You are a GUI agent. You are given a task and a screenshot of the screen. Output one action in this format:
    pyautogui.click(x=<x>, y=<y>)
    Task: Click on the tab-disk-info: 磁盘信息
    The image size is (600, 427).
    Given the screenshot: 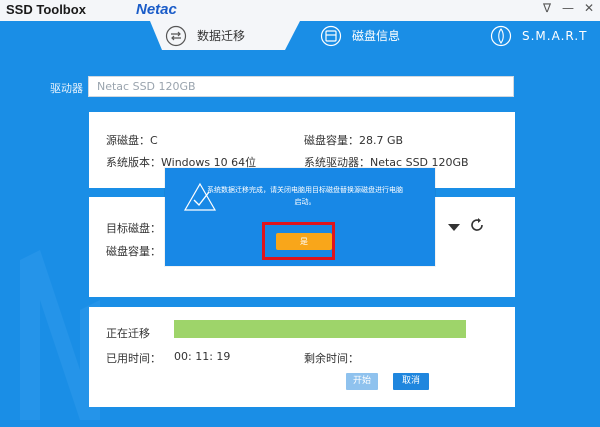 What is the action you would take?
    pyautogui.click(x=360, y=35)
    